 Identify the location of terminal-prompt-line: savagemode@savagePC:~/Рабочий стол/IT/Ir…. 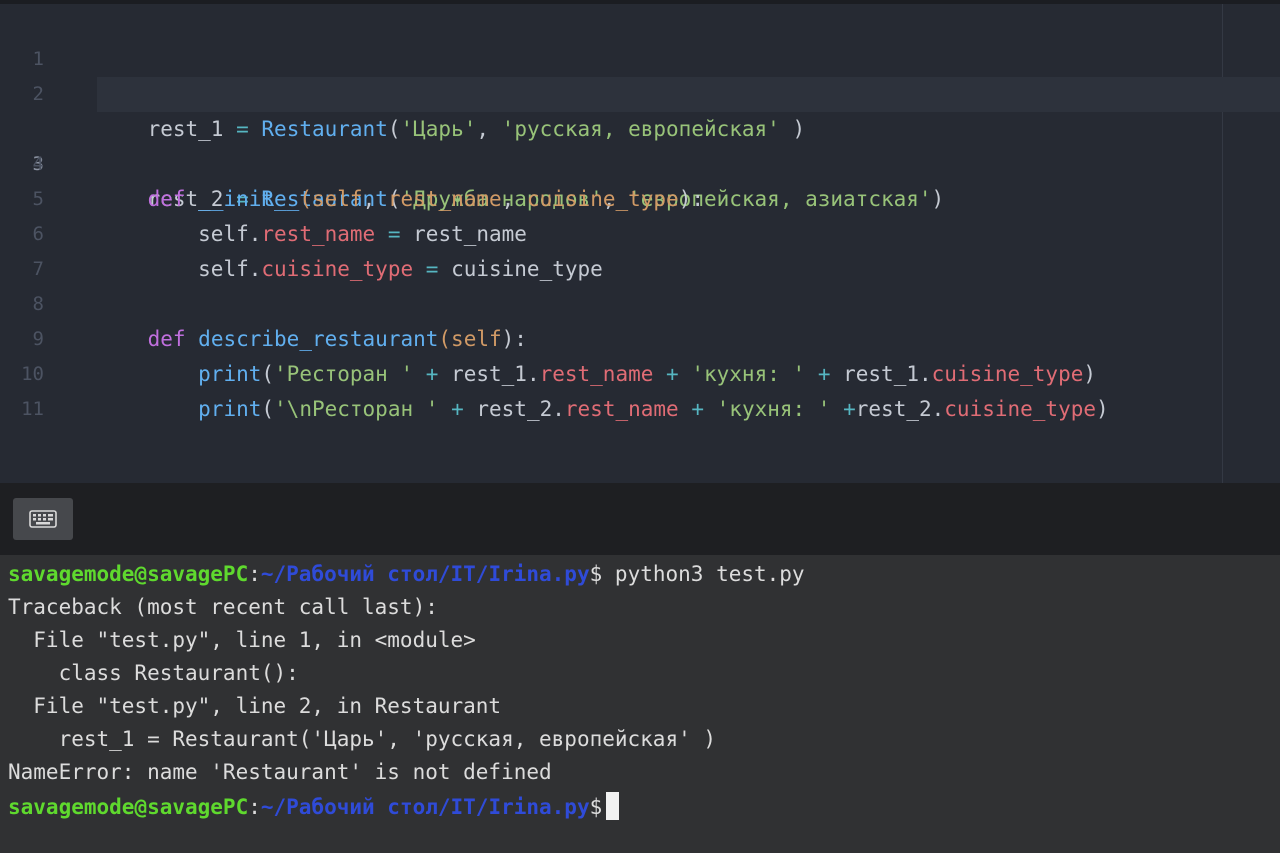
(406, 574).